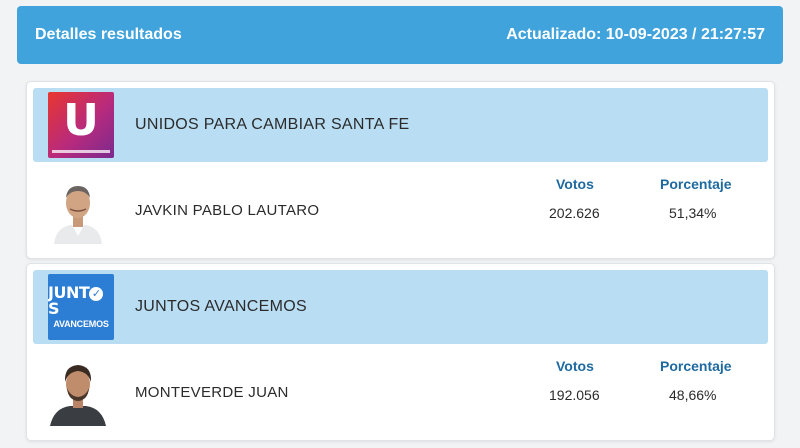 The width and height of the screenshot is (800, 448). Describe the element at coordinates (221, 306) in the screenshot. I see `party-name: JUNTOS AVANCEMOS` at that location.